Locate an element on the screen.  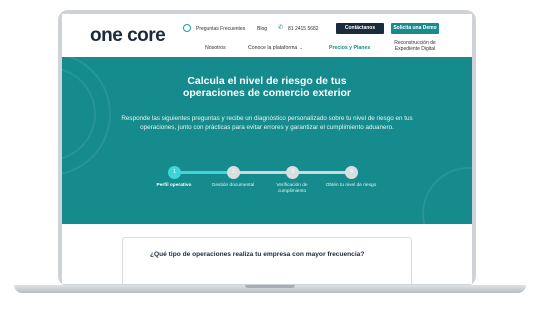
request-demo-button: Solicita una Demo is located at coordinates (415, 28).